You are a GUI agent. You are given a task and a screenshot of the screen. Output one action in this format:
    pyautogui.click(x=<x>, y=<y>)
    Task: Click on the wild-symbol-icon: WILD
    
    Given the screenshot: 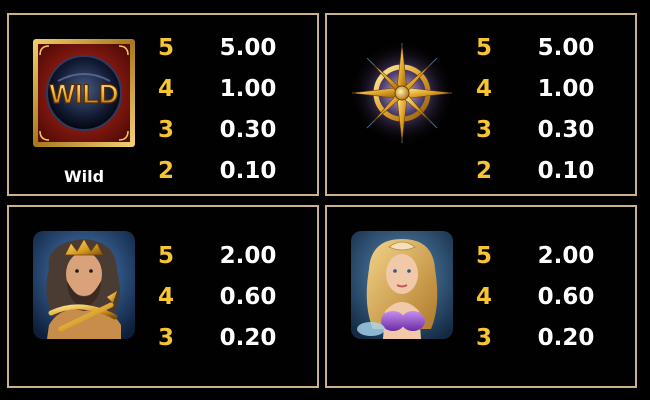 What is the action you would take?
    pyautogui.click(x=84, y=93)
    